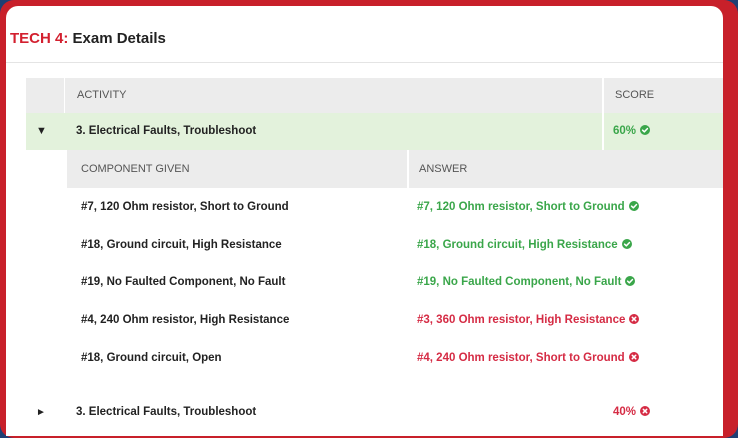  Describe the element at coordinates (374, 131) in the screenshot. I see `activity-row-expanded: ▼ 3. Electrical Faults, Troubleshoot 60%` at that location.